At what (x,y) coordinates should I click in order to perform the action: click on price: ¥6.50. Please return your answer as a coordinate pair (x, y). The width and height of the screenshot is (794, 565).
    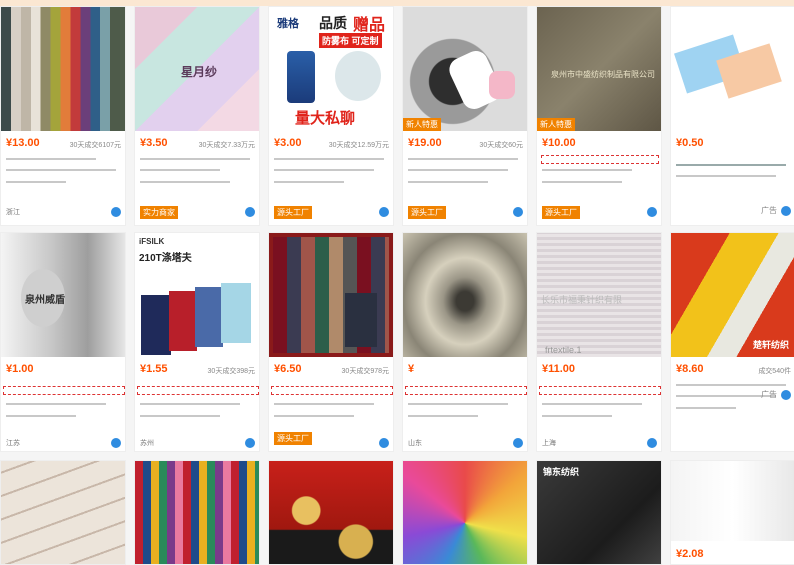
    Looking at the image, I should click on (288, 369).